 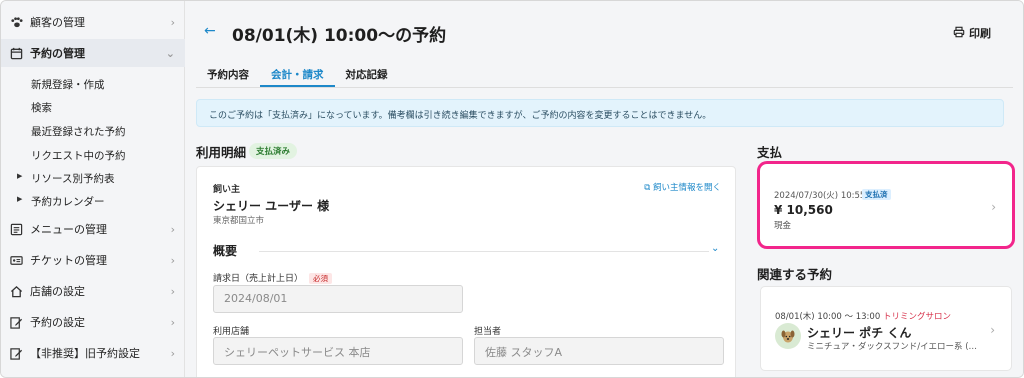 I want to click on open-owner-label: 飼い主情報を開く, so click(x=686, y=188).